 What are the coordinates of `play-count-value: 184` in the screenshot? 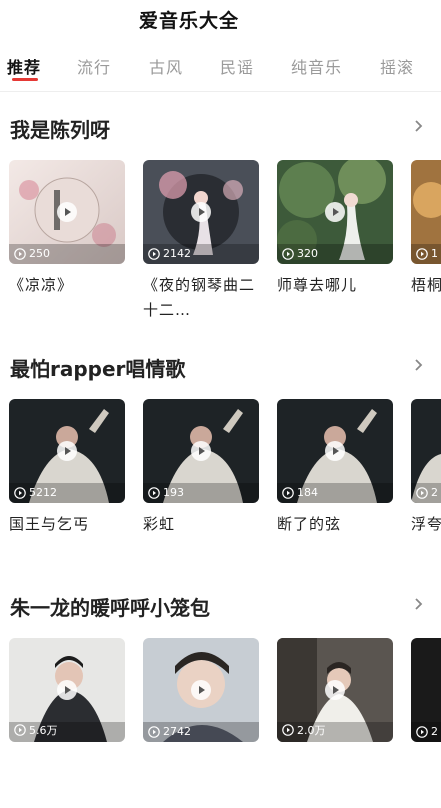 It's located at (307, 492).